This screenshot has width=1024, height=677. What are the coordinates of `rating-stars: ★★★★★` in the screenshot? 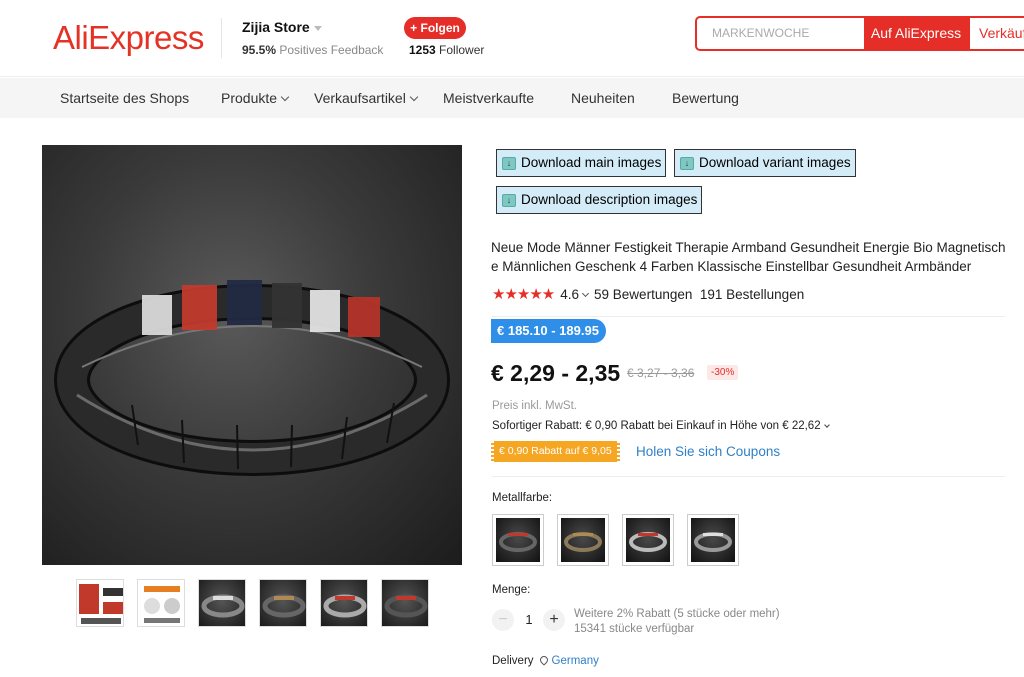 It's located at (523, 294).